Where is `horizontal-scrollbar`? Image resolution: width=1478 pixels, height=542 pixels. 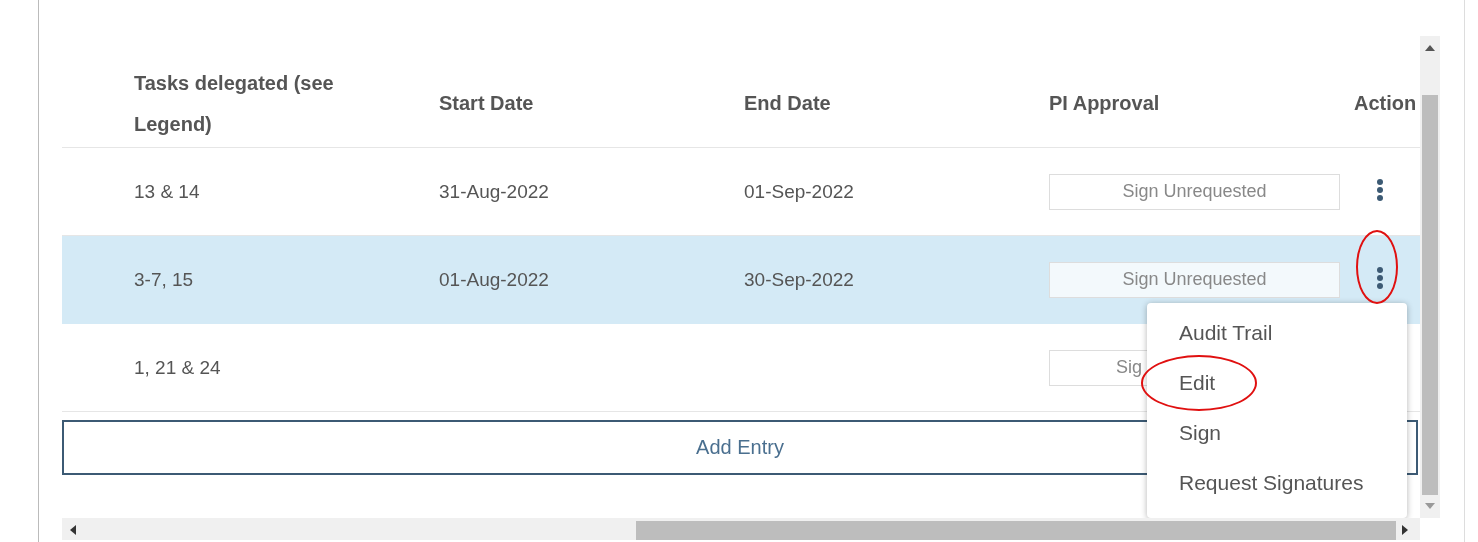
horizontal-scrollbar is located at coordinates (741, 529).